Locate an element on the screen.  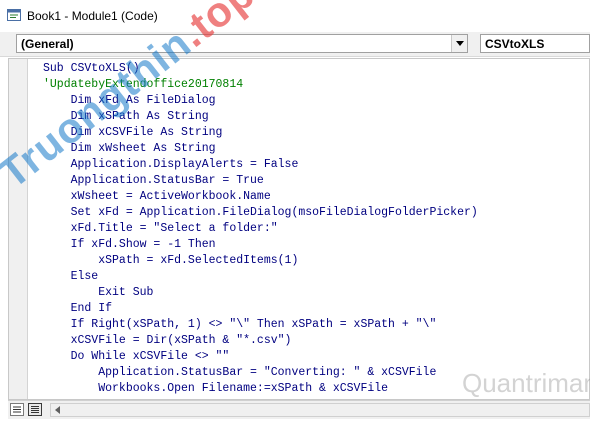
code-line: xFd.Title = "Select a folder:" is located at coordinates (313, 229).